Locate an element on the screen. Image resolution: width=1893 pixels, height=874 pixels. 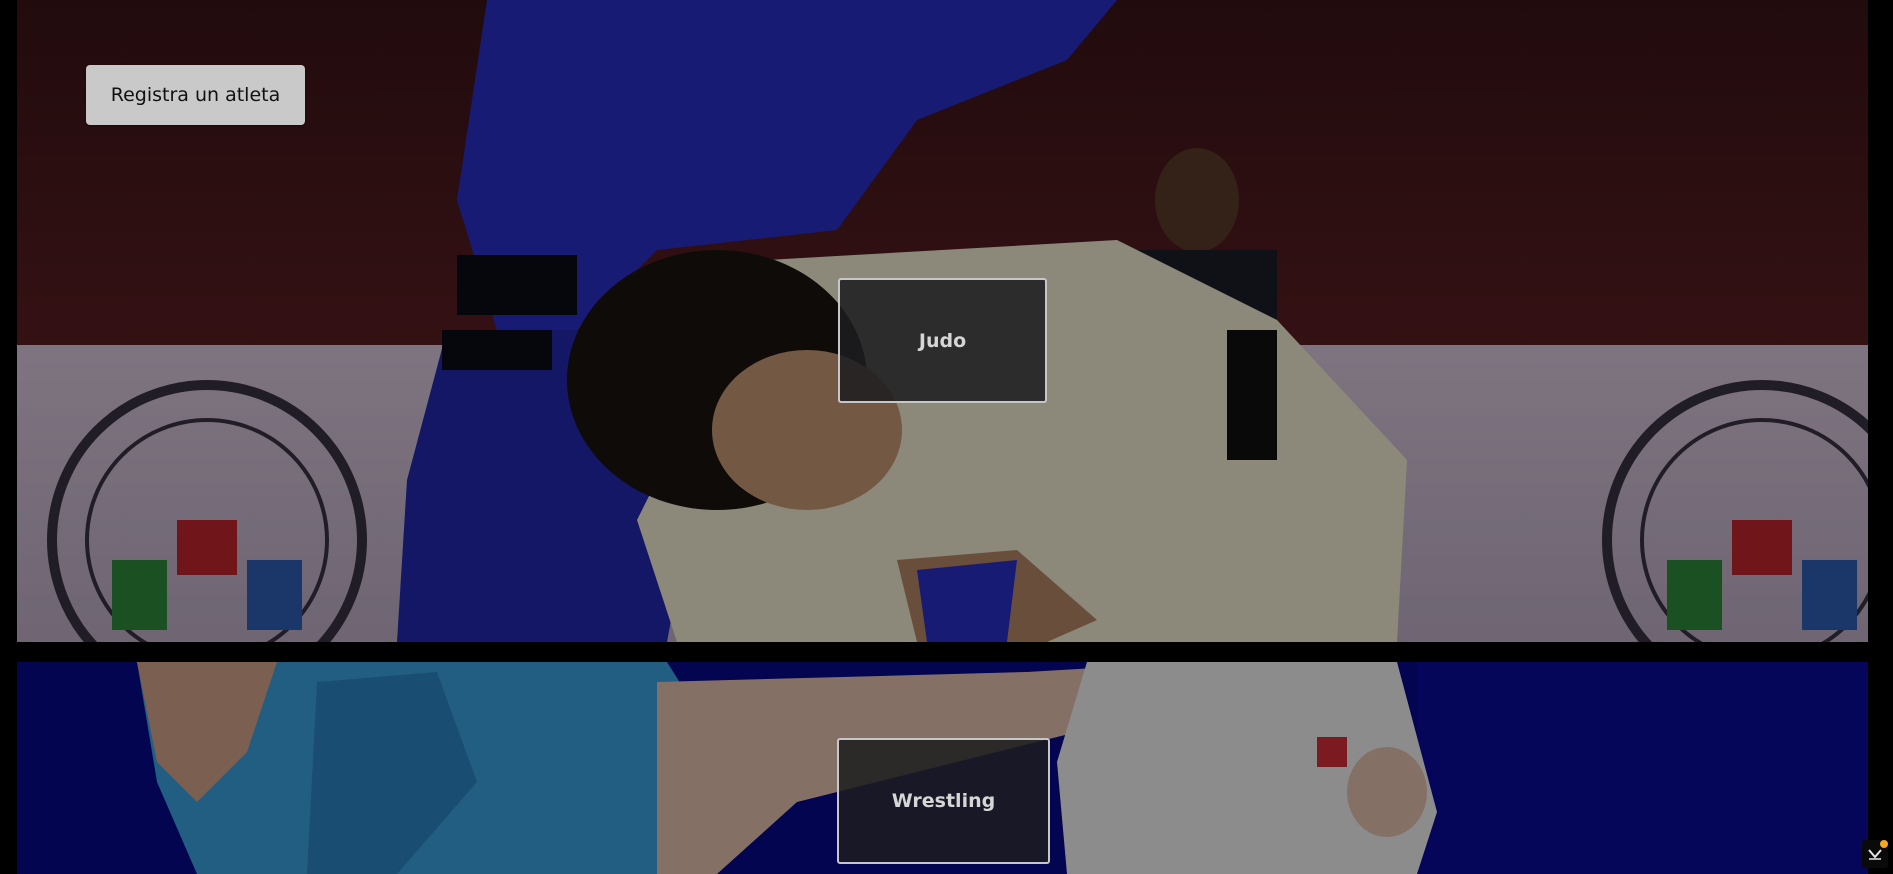
register-athlete-button: Registra un atleta is located at coordinates (195, 95).